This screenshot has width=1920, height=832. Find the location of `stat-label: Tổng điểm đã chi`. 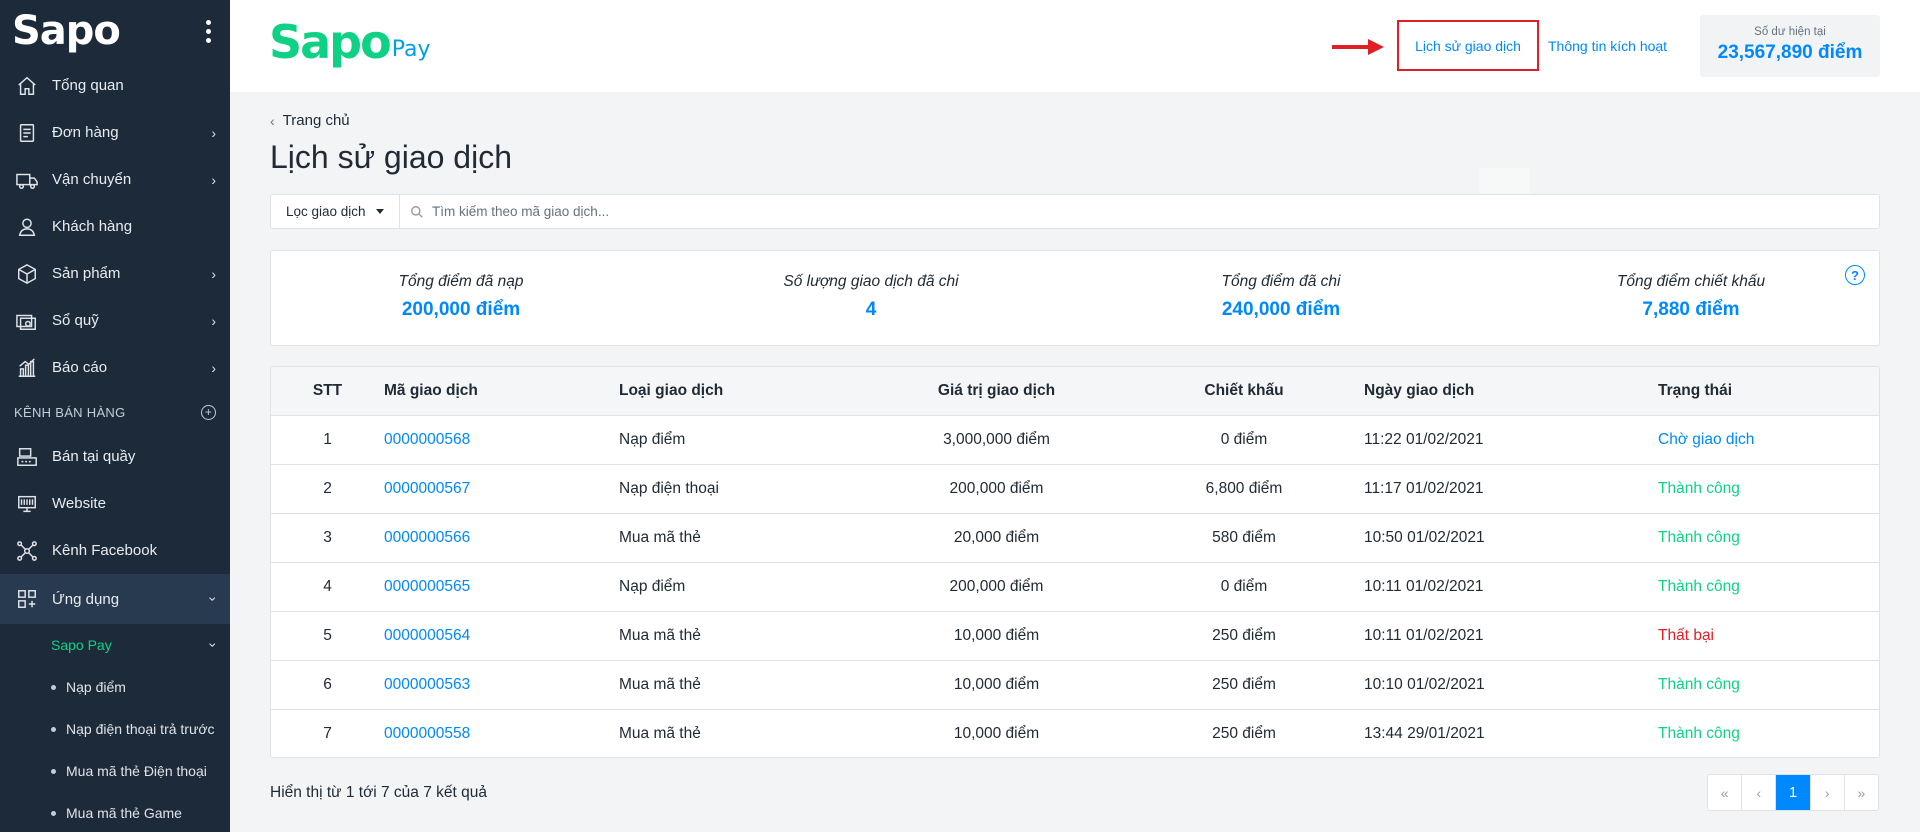

stat-label: Tổng điểm đã chi is located at coordinates (1281, 281).